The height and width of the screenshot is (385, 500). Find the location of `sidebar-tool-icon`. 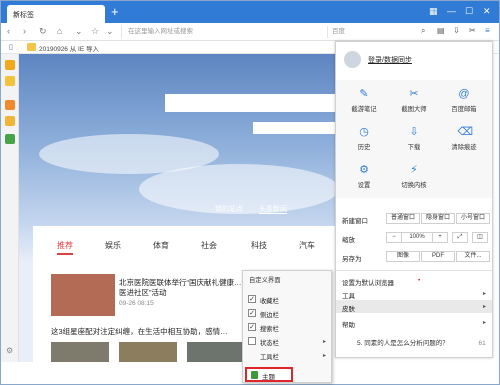

sidebar-tool-icon is located at coordinates (10, 121).